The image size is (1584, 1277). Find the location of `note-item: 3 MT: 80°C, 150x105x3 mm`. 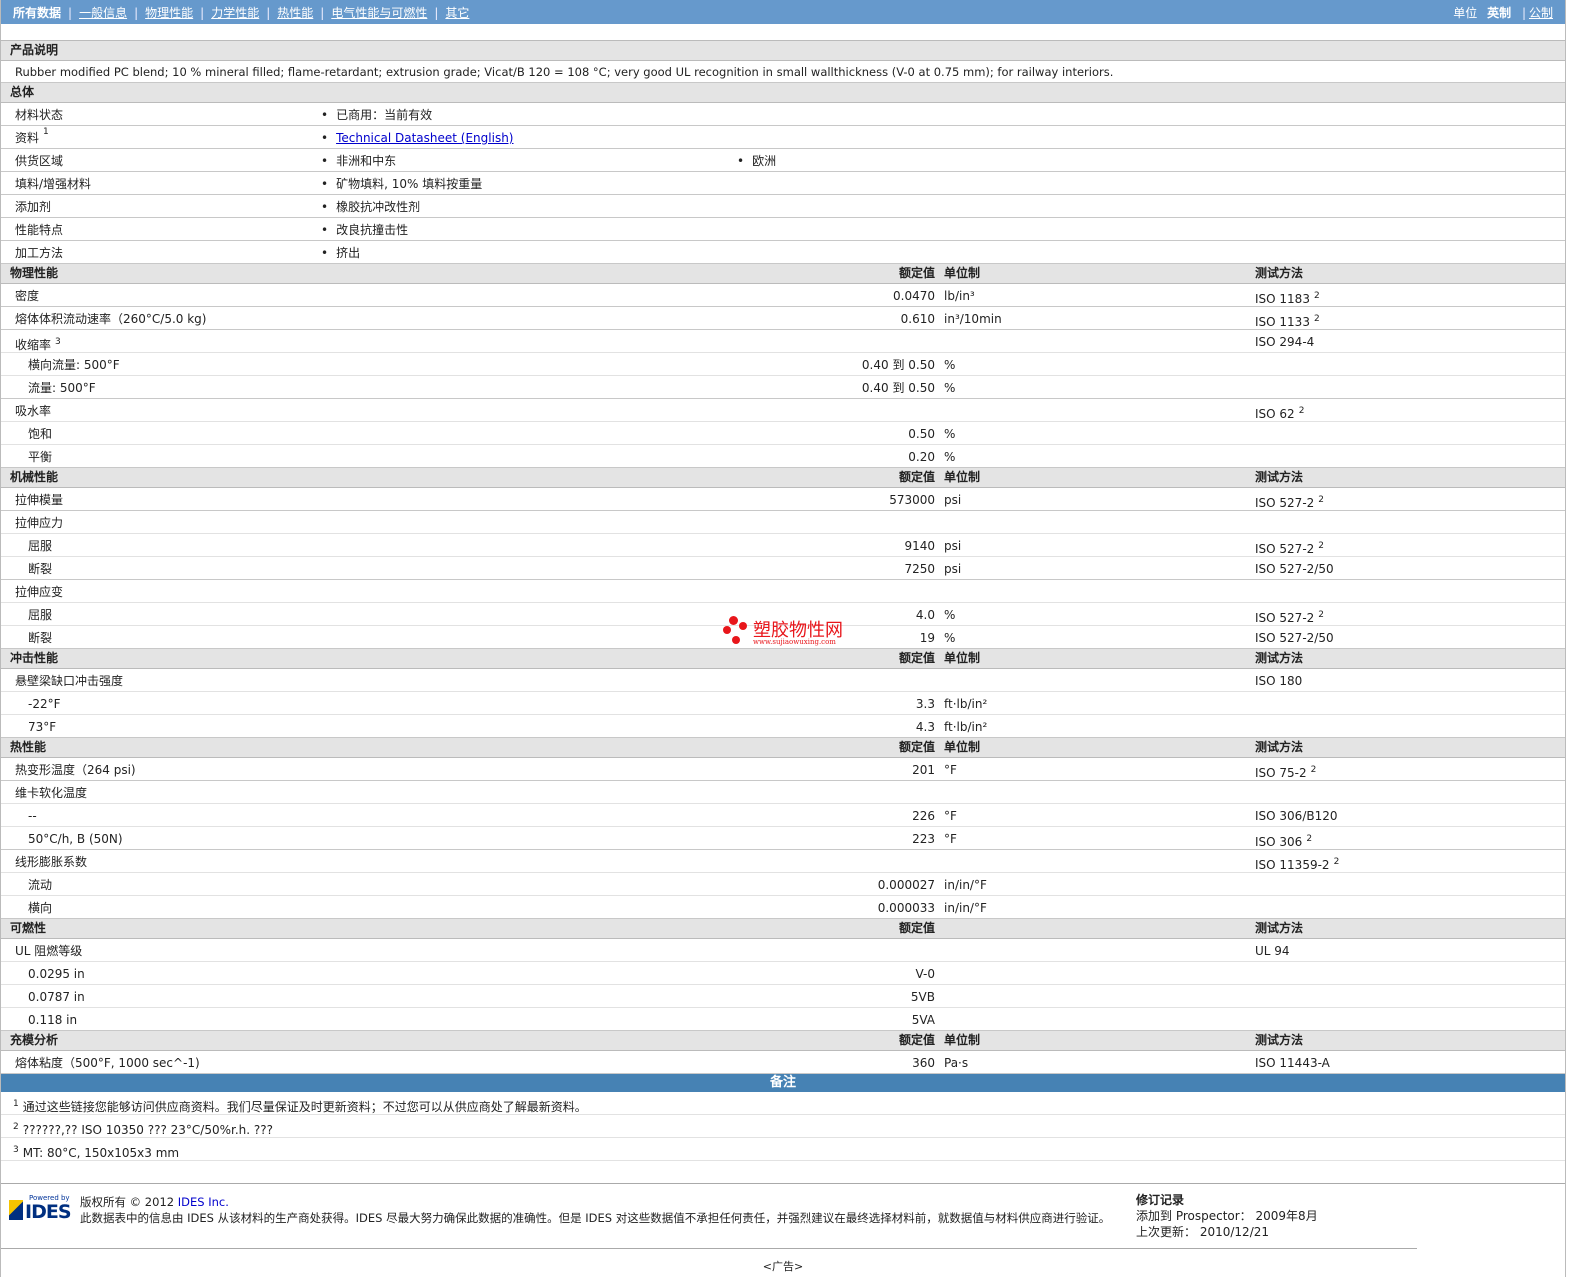

note-item: 3 MT: 80°C, 150x105x3 mm is located at coordinates (783, 1149).